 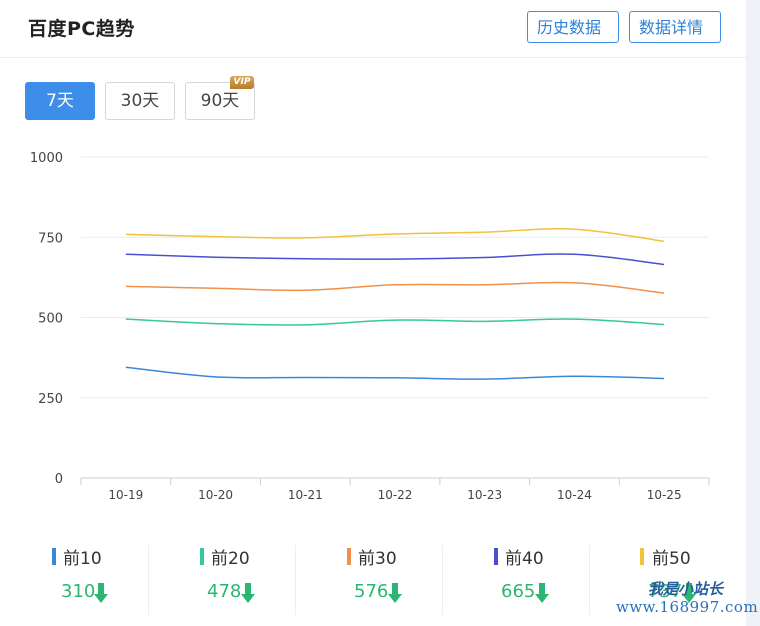 I want to click on legend-value: 576, so click(x=371, y=591).